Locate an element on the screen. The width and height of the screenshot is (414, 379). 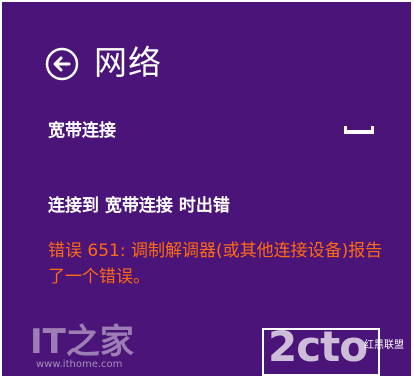
ithome-watermark: IT之家 is located at coordinates (82, 342).